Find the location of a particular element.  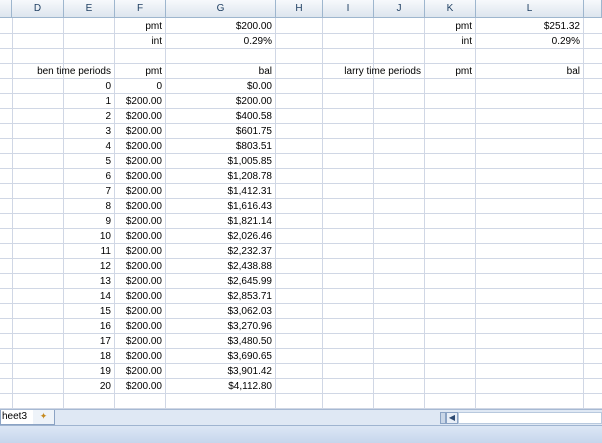

cell-larry-periods-header: larry time periods is located at coordinates (362, 71).